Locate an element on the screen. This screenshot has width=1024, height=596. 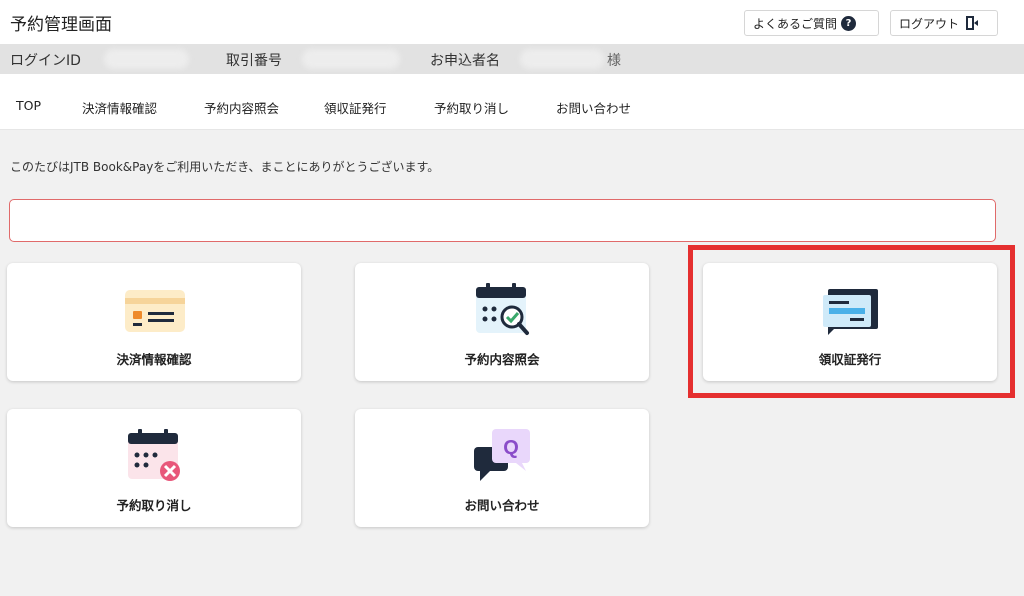
notice-box is located at coordinates (502, 220).